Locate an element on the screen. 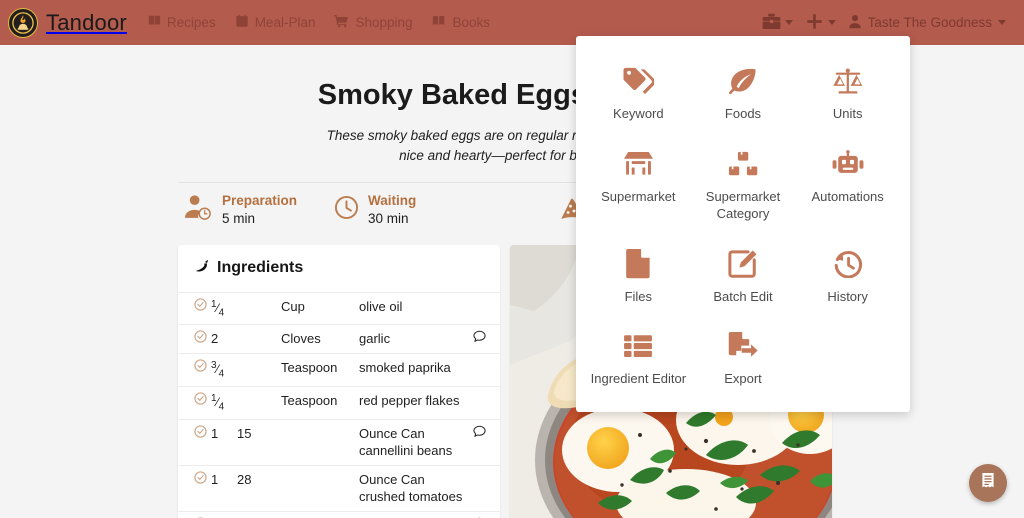  toolbox-item-label: Supermarket is located at coordinates (638, 196).